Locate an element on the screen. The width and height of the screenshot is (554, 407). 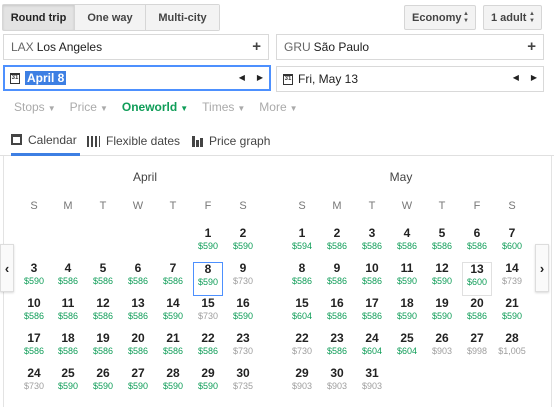
add-destination-icon: + is located at coordinates (531, 46).